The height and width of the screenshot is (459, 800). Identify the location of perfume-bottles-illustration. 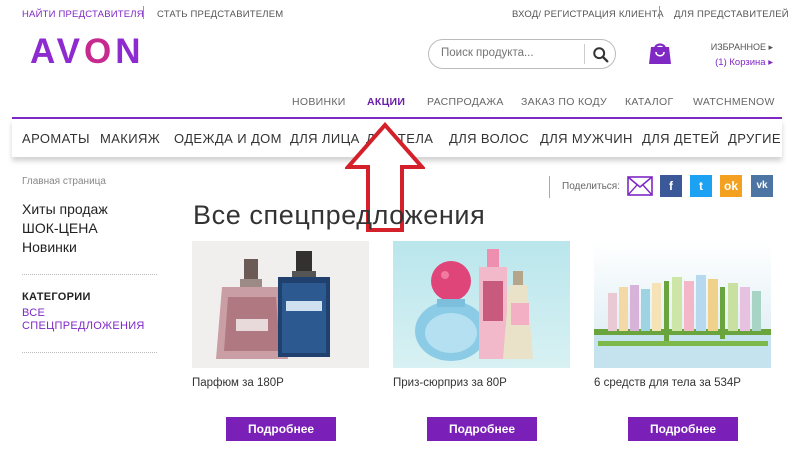
(273, 305).